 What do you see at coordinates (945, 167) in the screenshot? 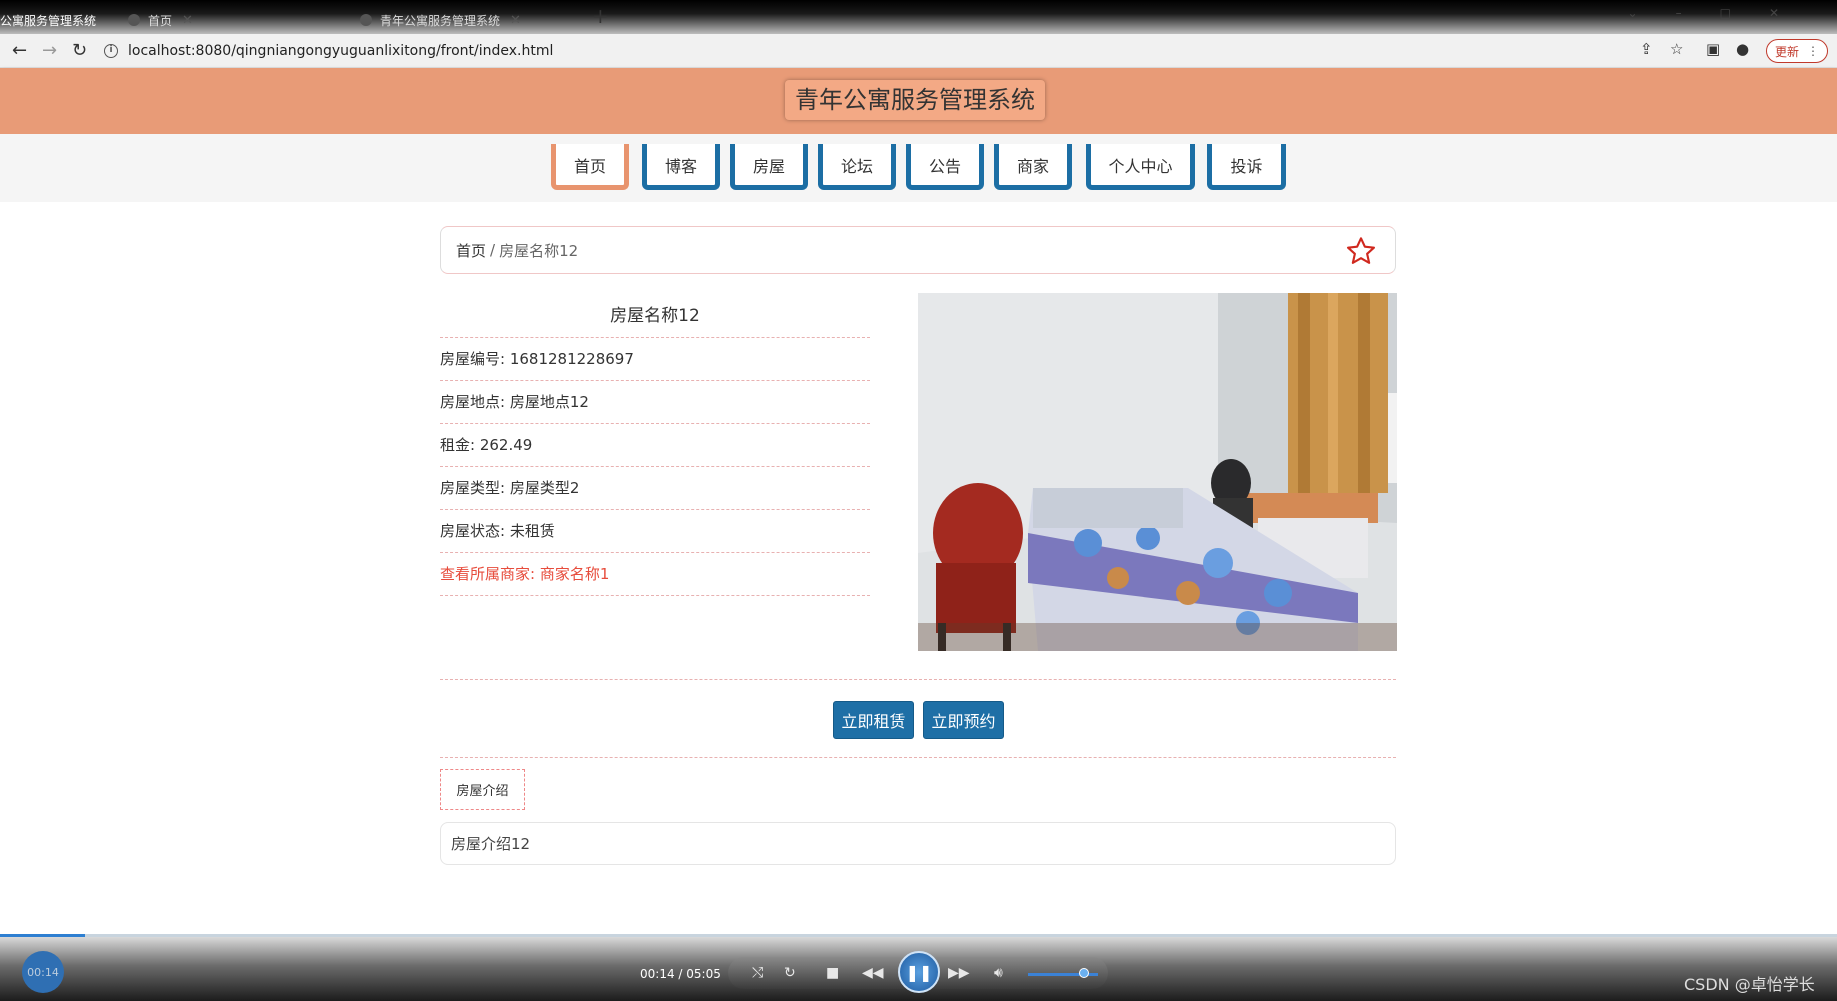
I see `nav-item-notice: 公告` at bounding box center [945, 167].